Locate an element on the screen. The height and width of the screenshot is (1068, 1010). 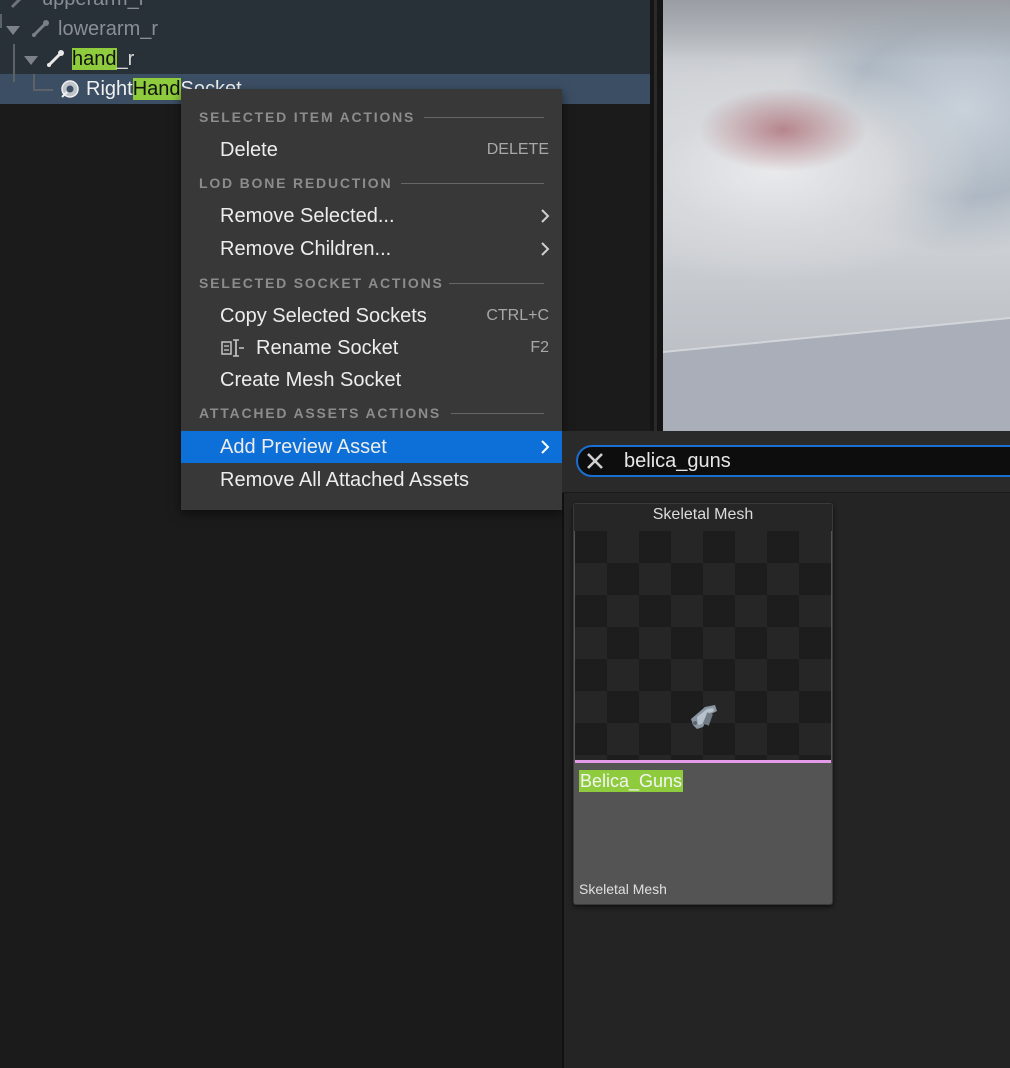
panel-splitter is located at coordinates (656, 216).